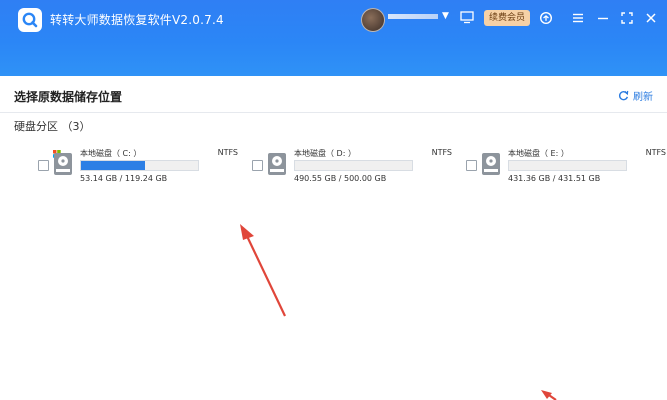 This screenshot has width=667, height=400. I want to click on drive-name: 本地磁盘（ D: ）, so click(325, 153).